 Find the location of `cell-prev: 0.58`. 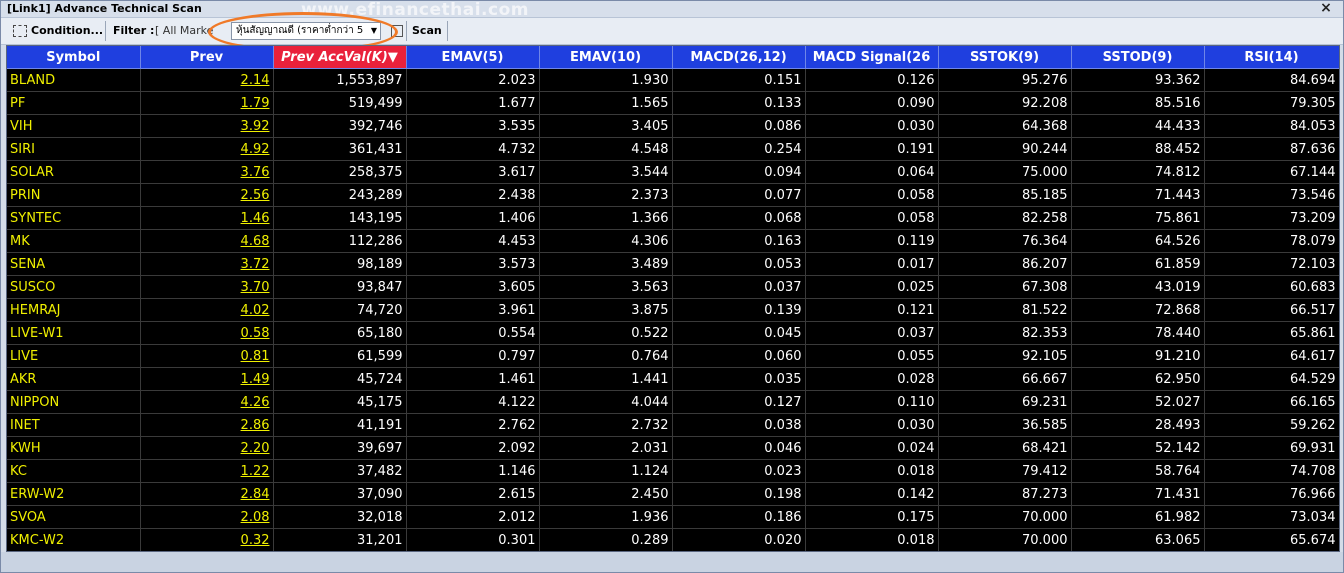

cell-prev: 0.58 is located at coordinates (207, 333).